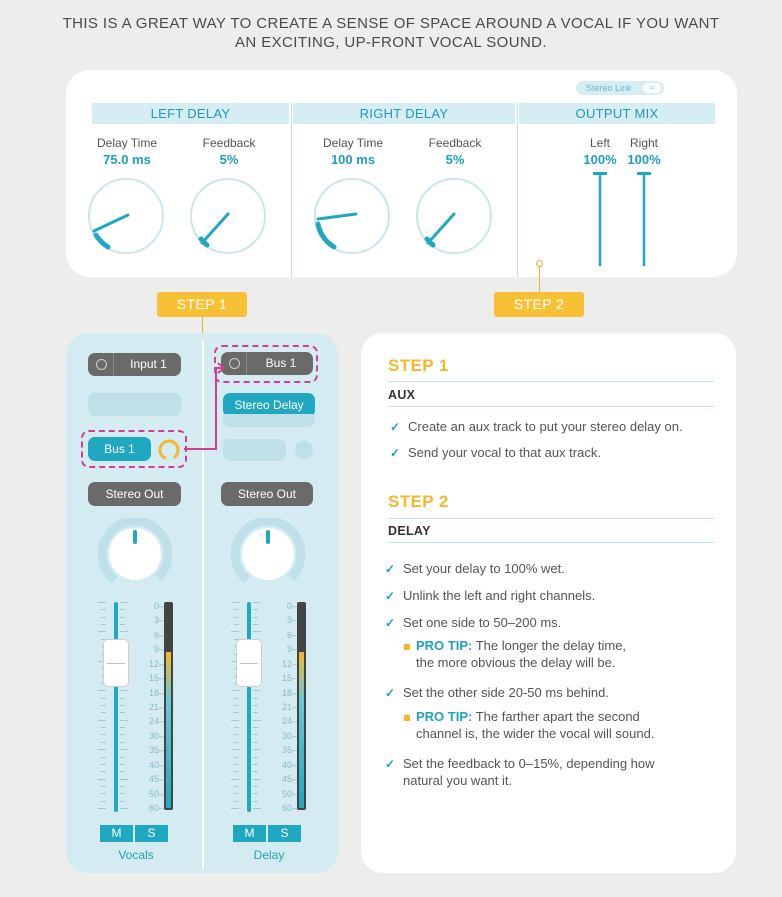 Image resolution: width=782 pixels, height=897 pixels. I want to click on left-delay-time-label: Delay Time, so click(127, 143).